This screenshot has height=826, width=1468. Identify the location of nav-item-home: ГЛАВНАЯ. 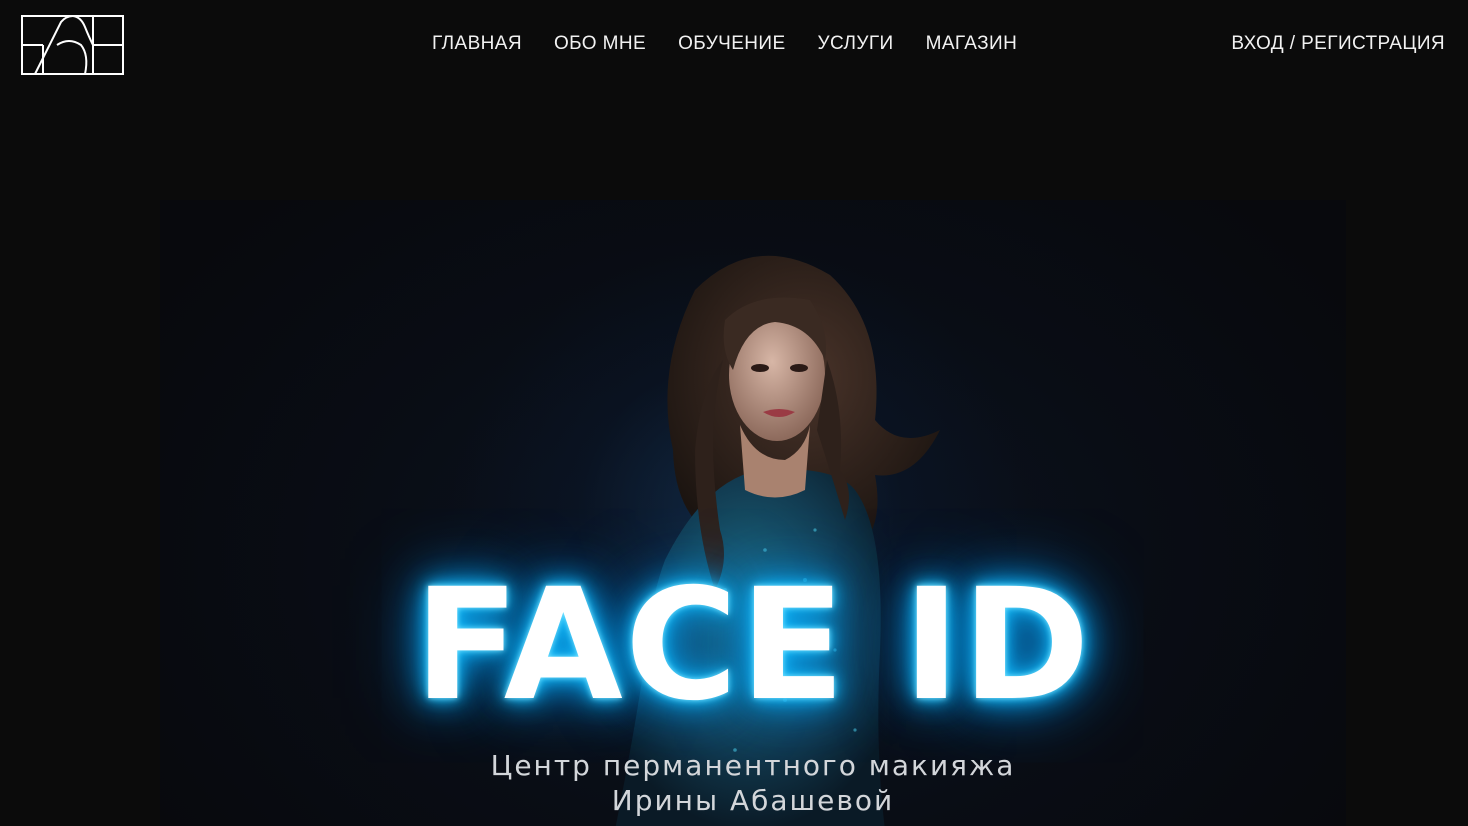
(477, 44).